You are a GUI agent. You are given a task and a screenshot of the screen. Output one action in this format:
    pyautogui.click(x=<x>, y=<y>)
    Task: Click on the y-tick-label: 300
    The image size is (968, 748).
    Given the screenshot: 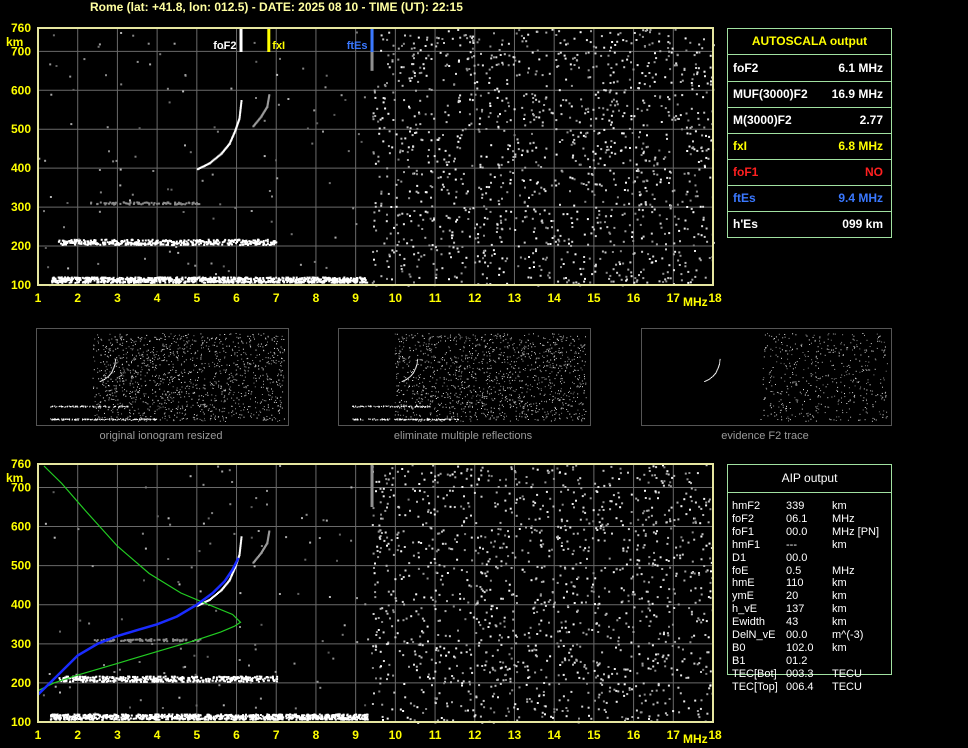 What is the action you would take?
    pyautogui.click(x=21, y=207)
    